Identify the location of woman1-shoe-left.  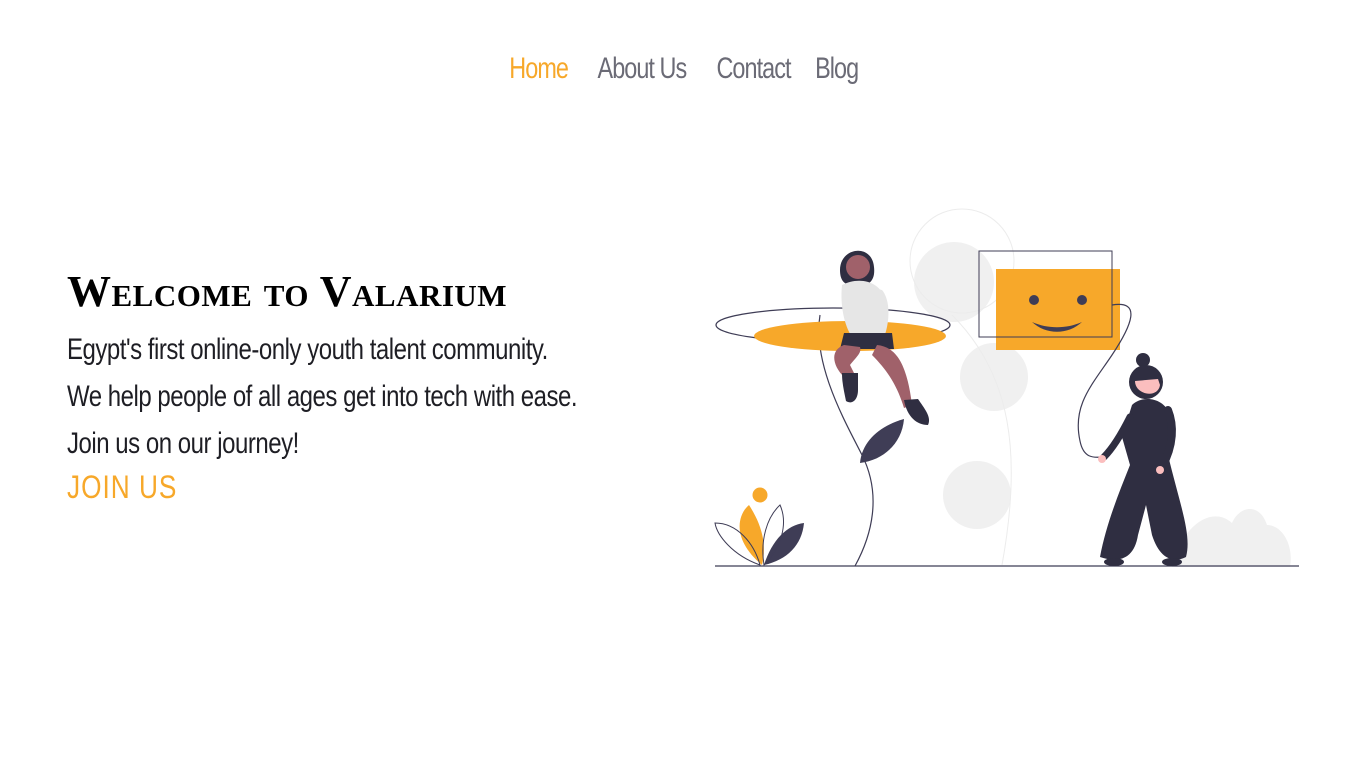
(850, 388).